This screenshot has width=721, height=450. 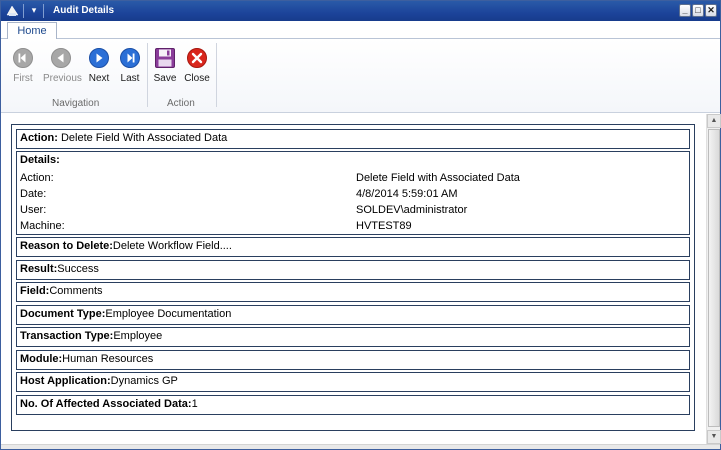 I want to click on first-icon, so click(x=23, y=58).